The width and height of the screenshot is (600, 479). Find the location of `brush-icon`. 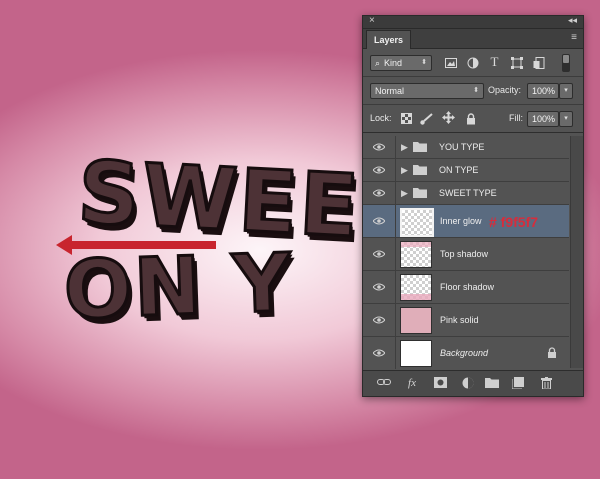

brush-icon is located at coordinates (426, 118).